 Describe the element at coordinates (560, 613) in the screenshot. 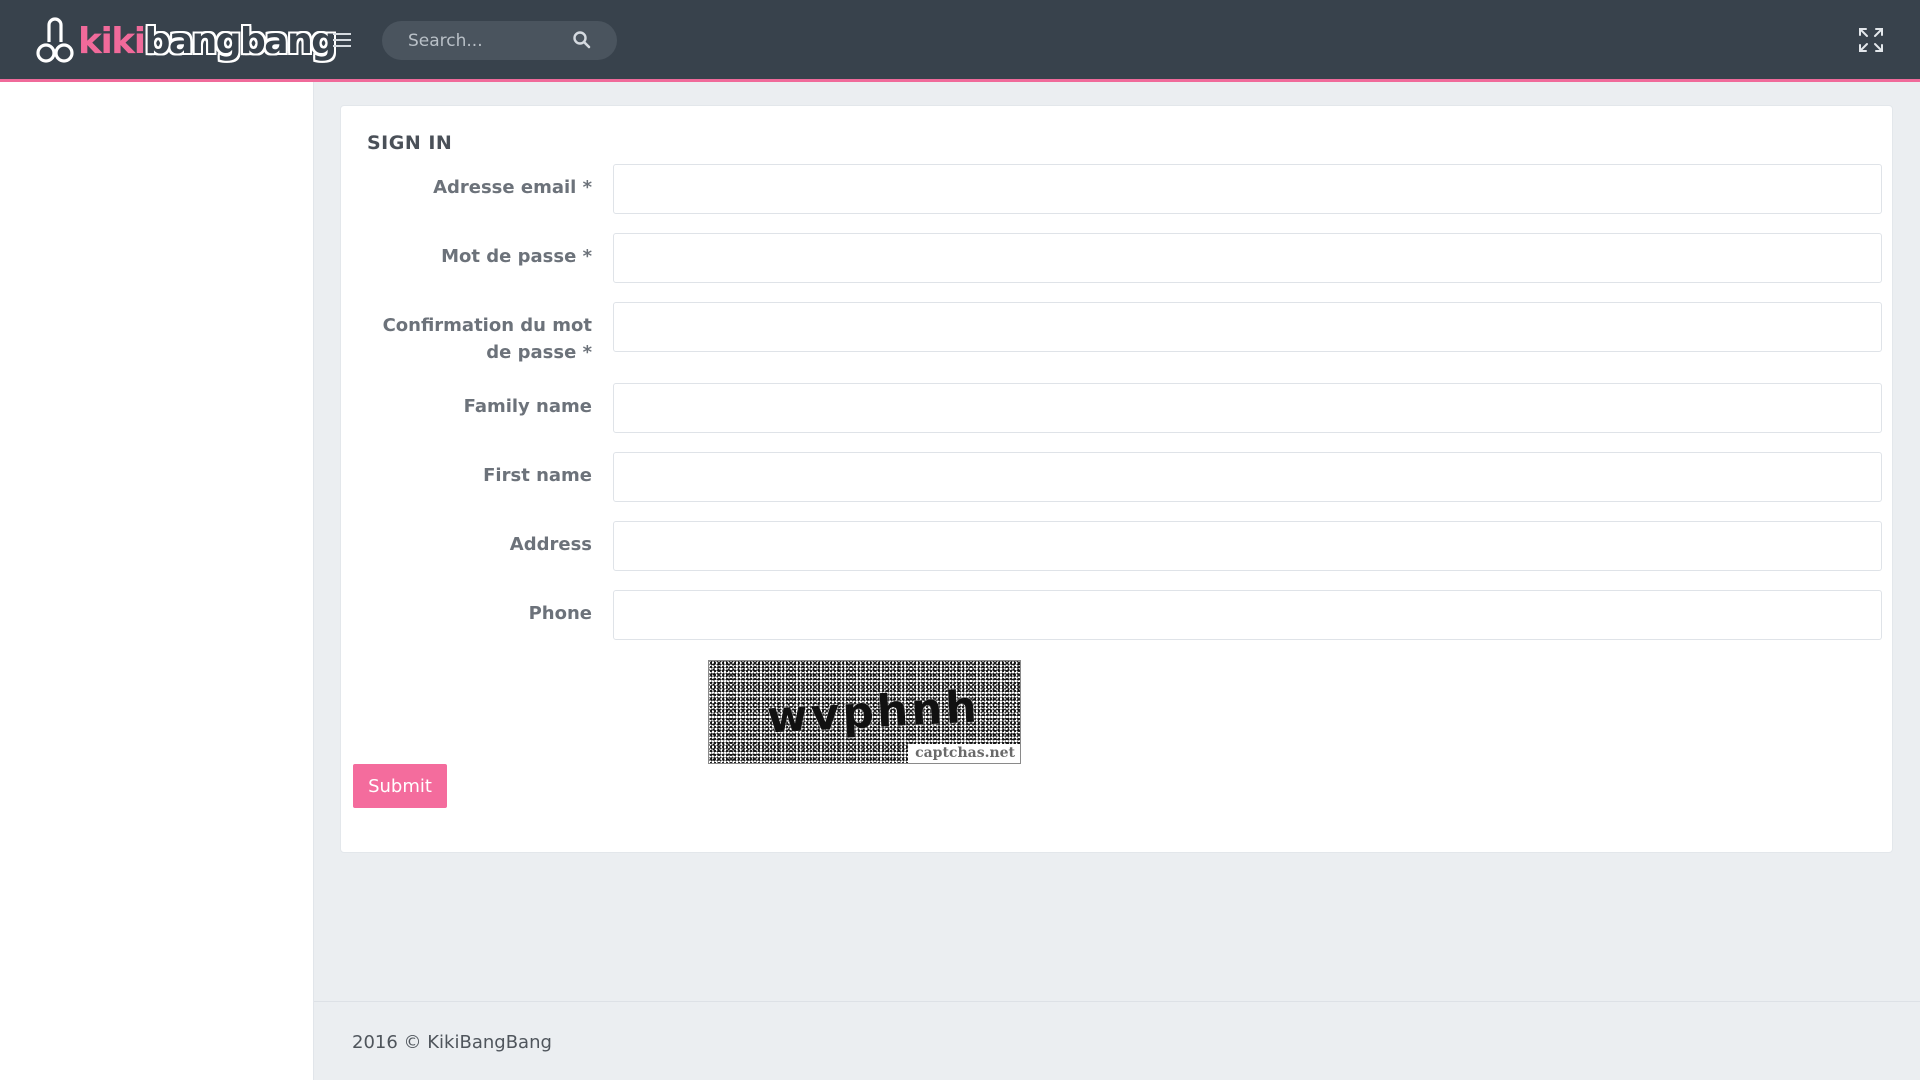

I see `phone-label: Phone` at that location.